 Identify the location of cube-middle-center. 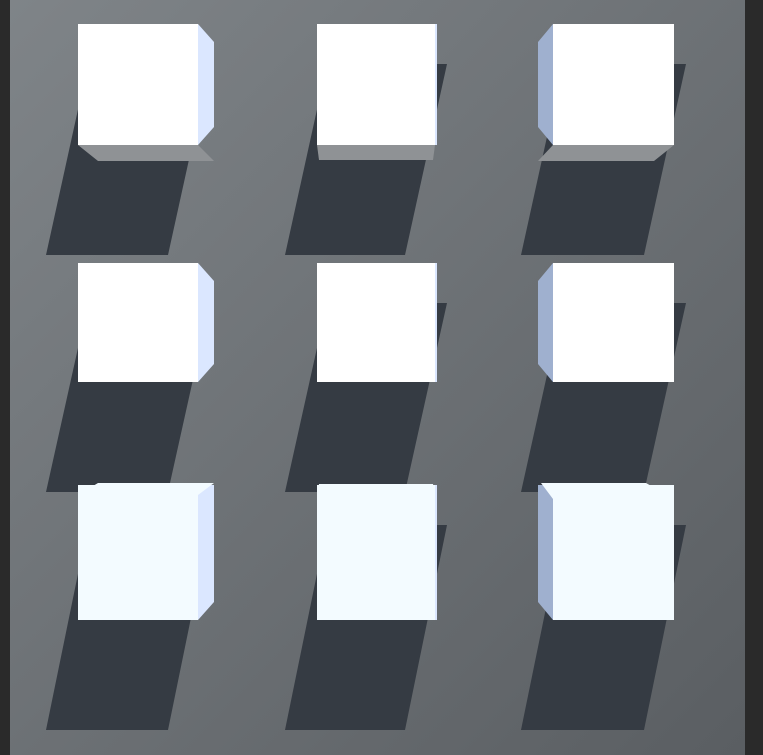
(377, 322).